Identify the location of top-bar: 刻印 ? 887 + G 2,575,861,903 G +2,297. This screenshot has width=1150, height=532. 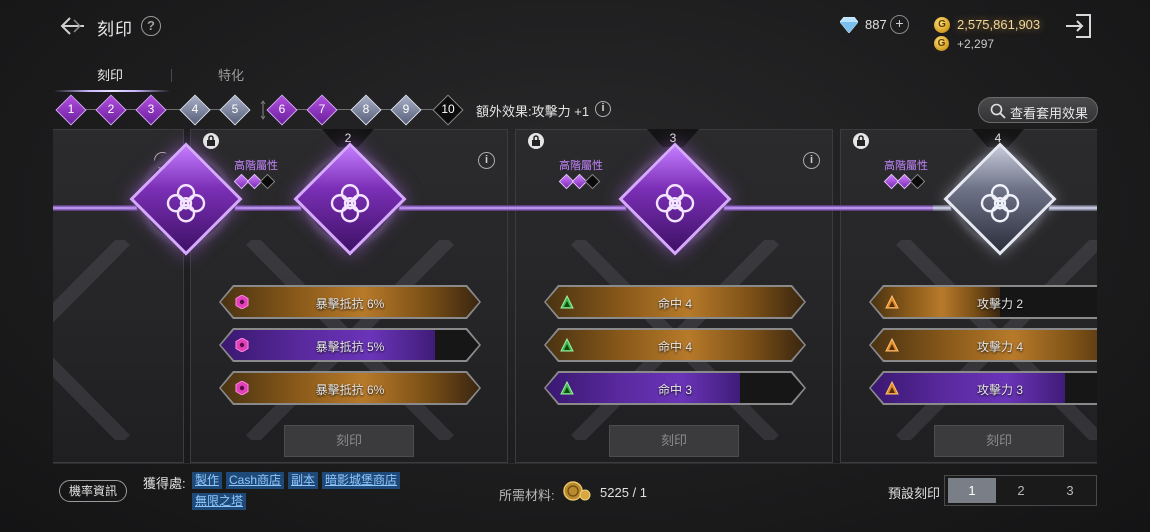
(575, 28).